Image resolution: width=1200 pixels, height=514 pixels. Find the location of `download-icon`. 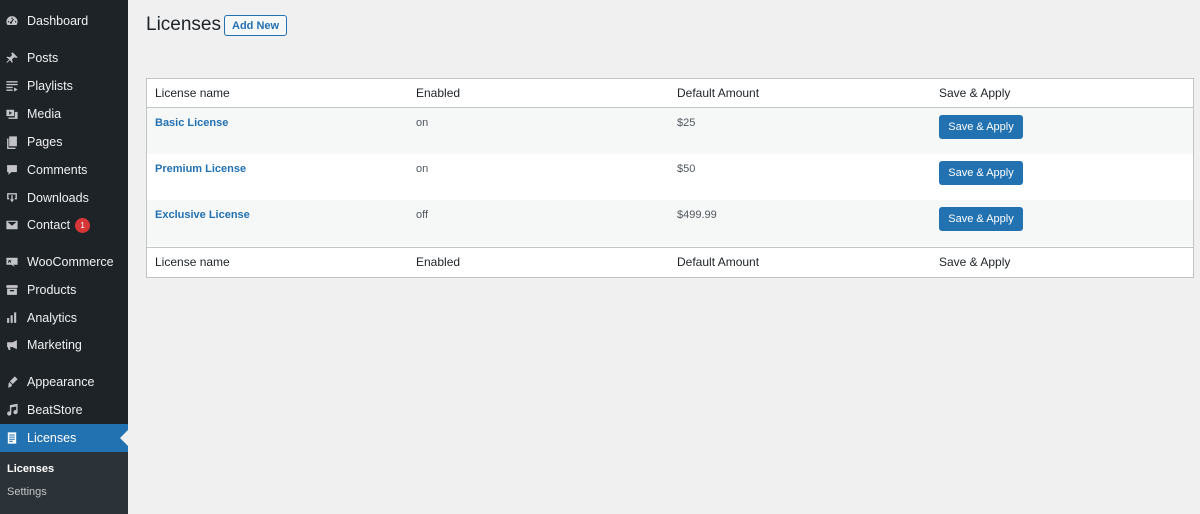

download-icon is located at coordinates (12, 198).